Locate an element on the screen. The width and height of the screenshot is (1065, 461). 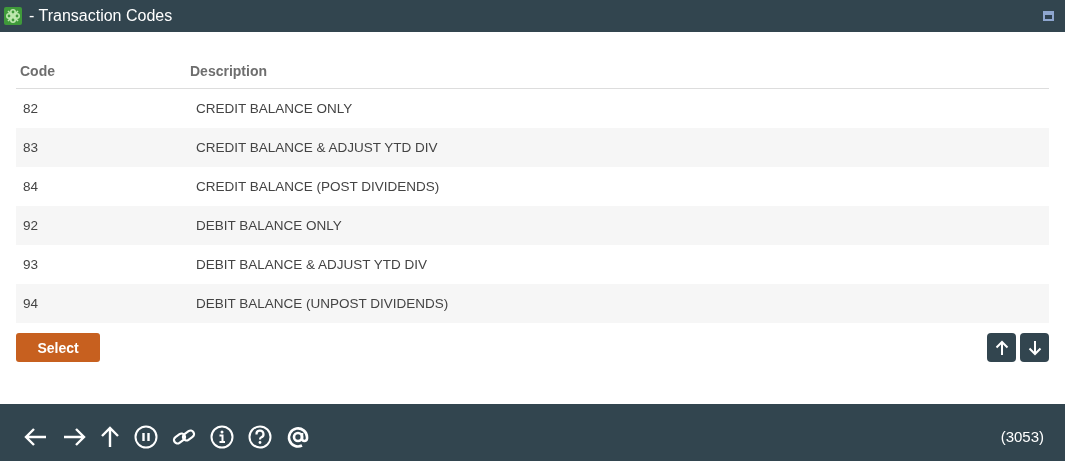
table-cell-text: 83 is located at coordinates (31, 147).